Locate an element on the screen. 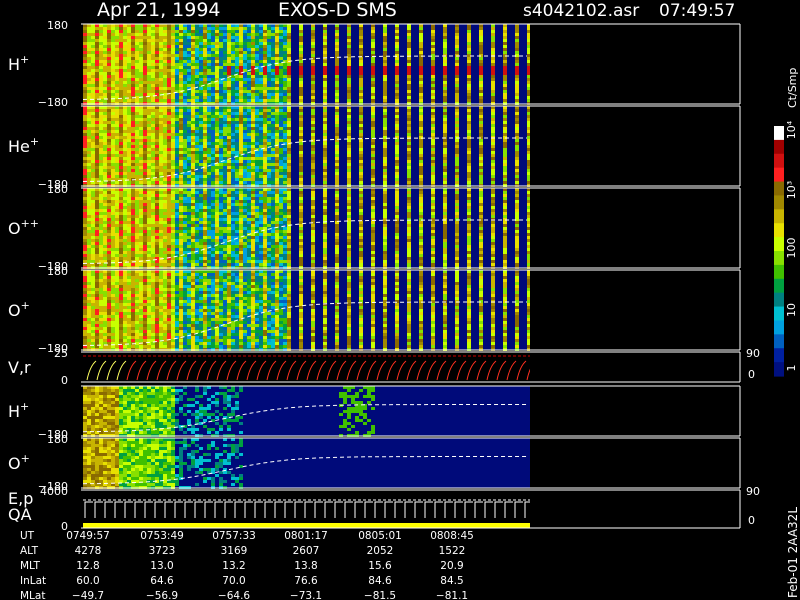 The height and width of the screenshot is (600, 800). colorbar-tick: 10³ is located at coordinates (791, 190).